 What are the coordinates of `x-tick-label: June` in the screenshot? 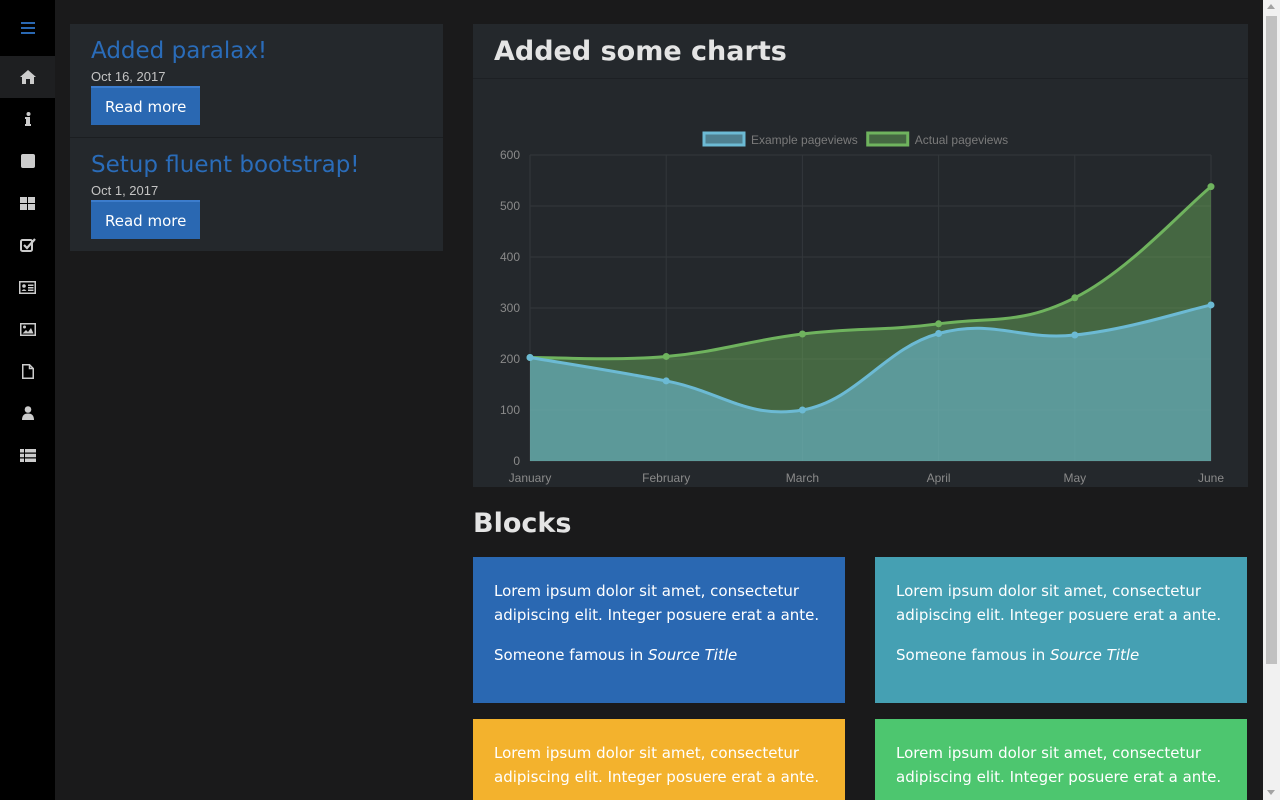 It's located at (1211, 478).